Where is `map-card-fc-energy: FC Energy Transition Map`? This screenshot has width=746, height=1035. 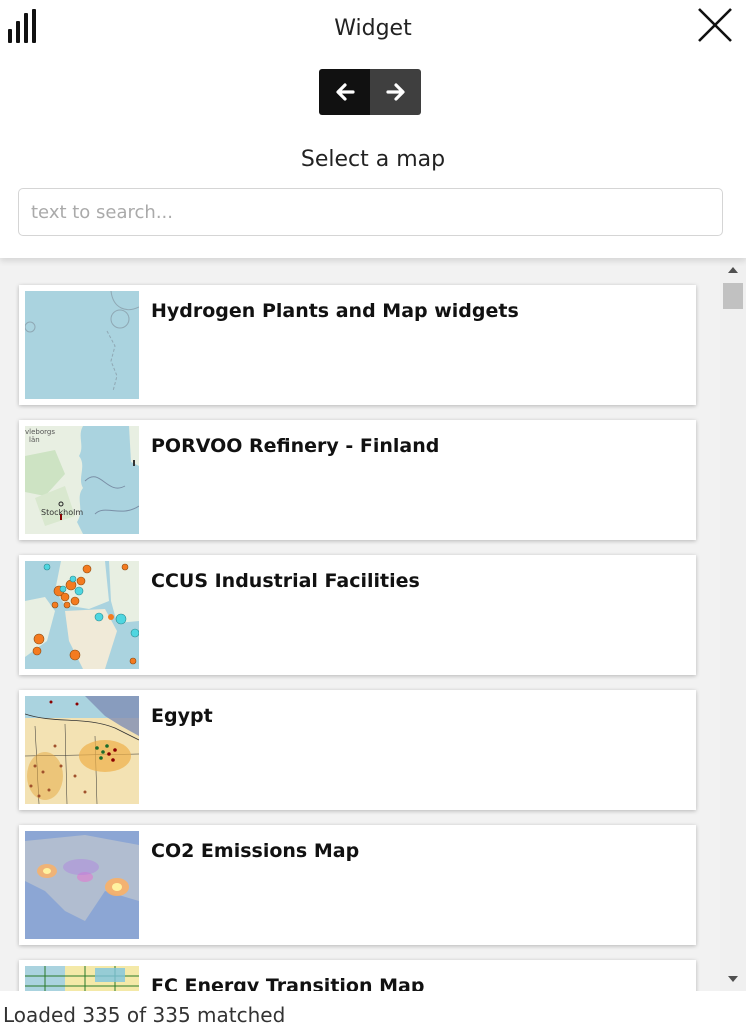
map-card-fc-energy: FC Energy Transition Map is located at coordinates (357, 975).